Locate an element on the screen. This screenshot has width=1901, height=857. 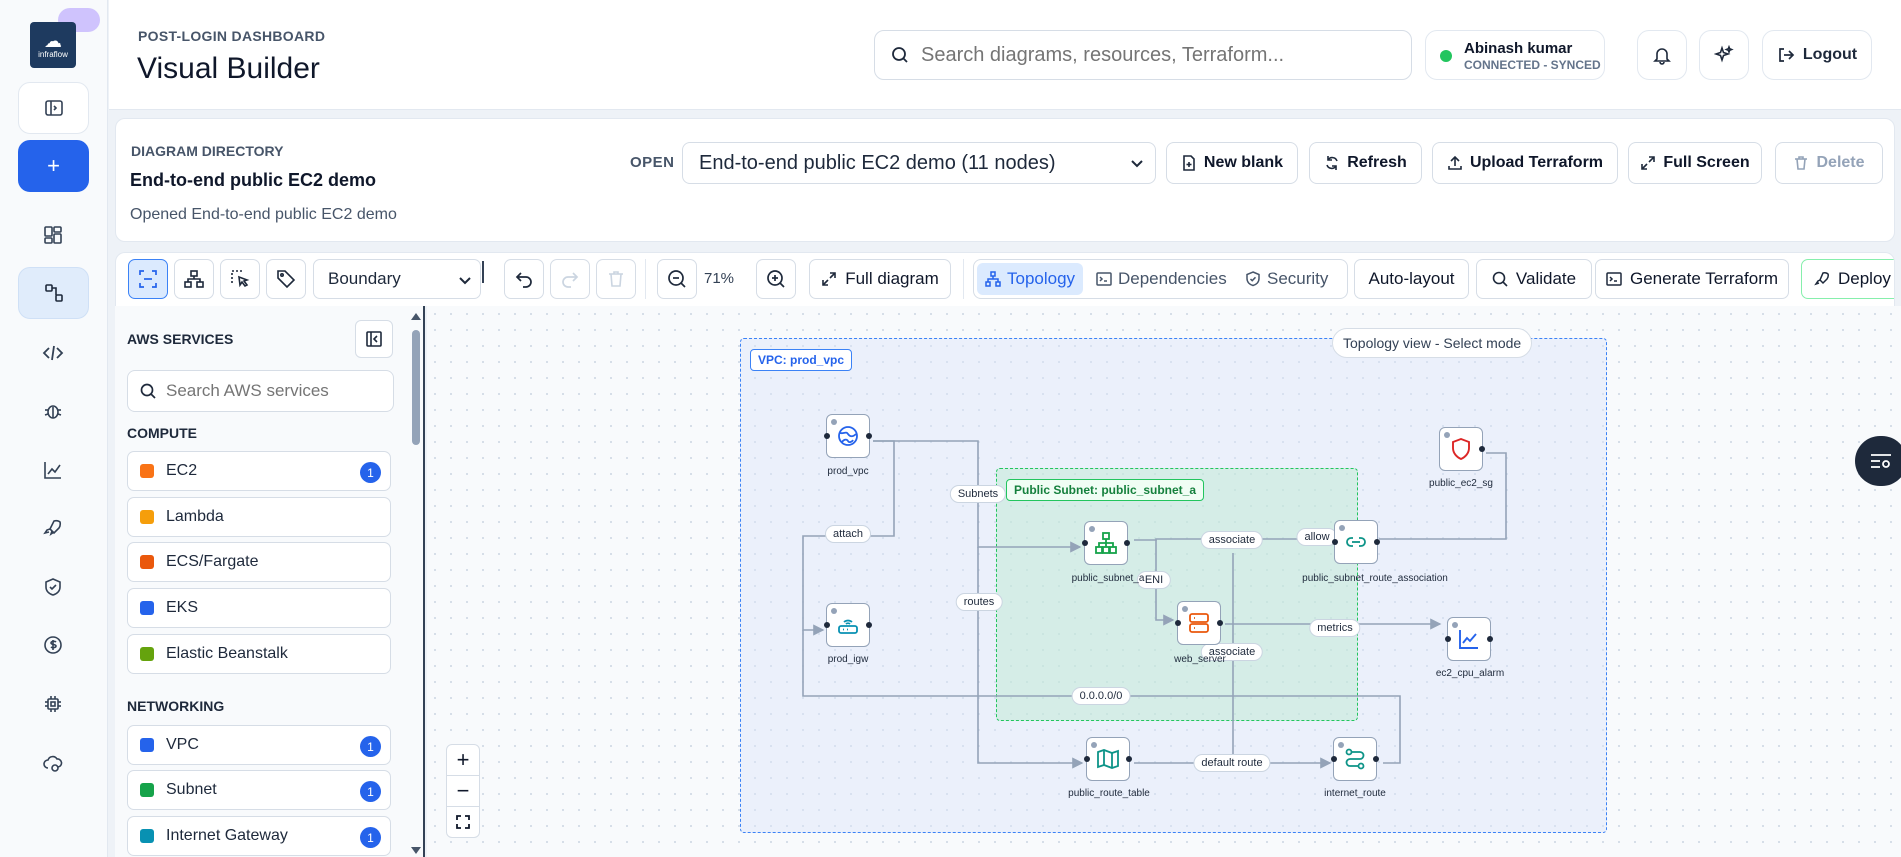
edge-label-attach: attach is located at coordinates (848, 534).